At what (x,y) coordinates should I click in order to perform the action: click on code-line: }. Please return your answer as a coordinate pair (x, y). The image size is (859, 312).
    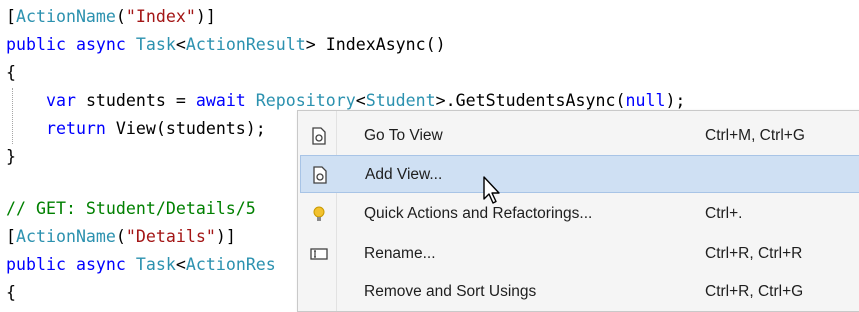
    Looking at the image, I should click on (11, 157).